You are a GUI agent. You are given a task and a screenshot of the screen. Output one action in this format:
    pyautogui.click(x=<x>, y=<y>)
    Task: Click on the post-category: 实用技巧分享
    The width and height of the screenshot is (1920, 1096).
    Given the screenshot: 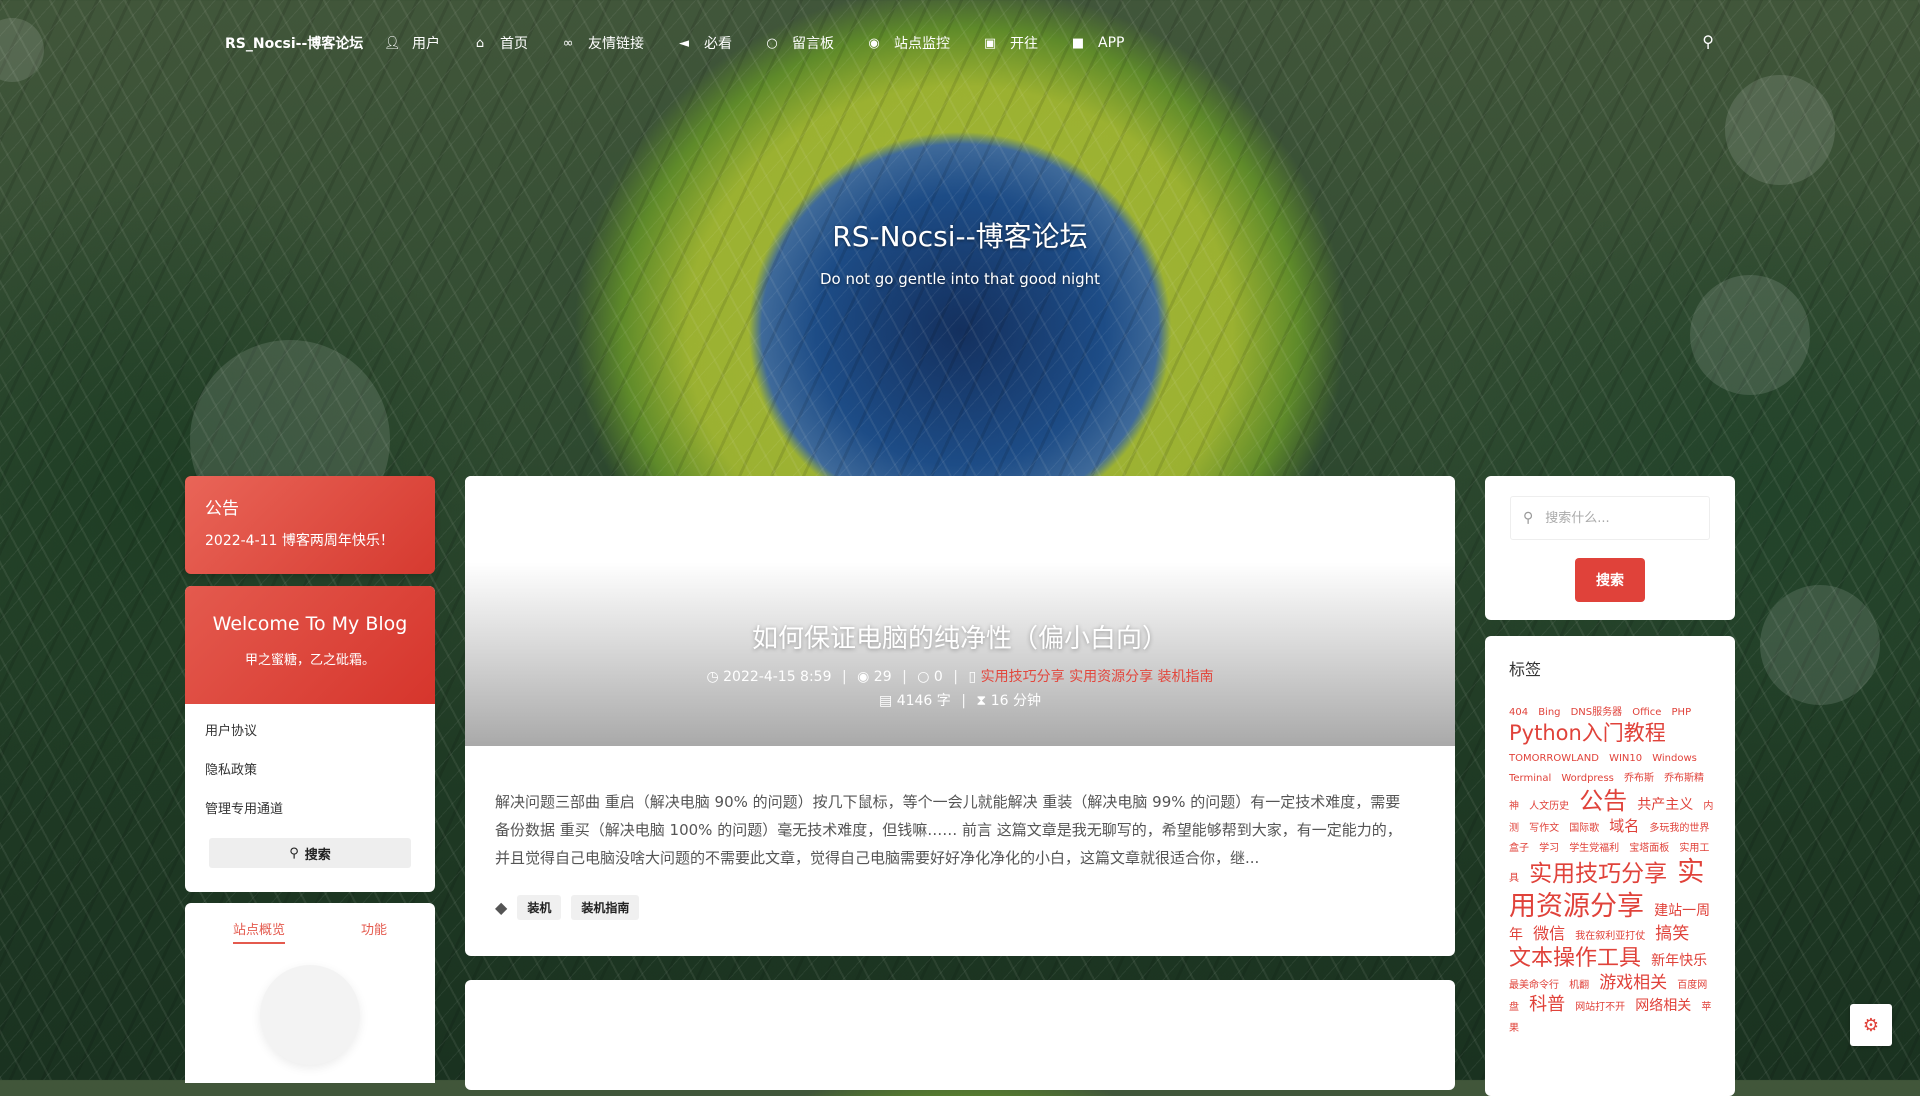 What is the action you would take?
    pyautogui.click(x=1023, y=677)
    